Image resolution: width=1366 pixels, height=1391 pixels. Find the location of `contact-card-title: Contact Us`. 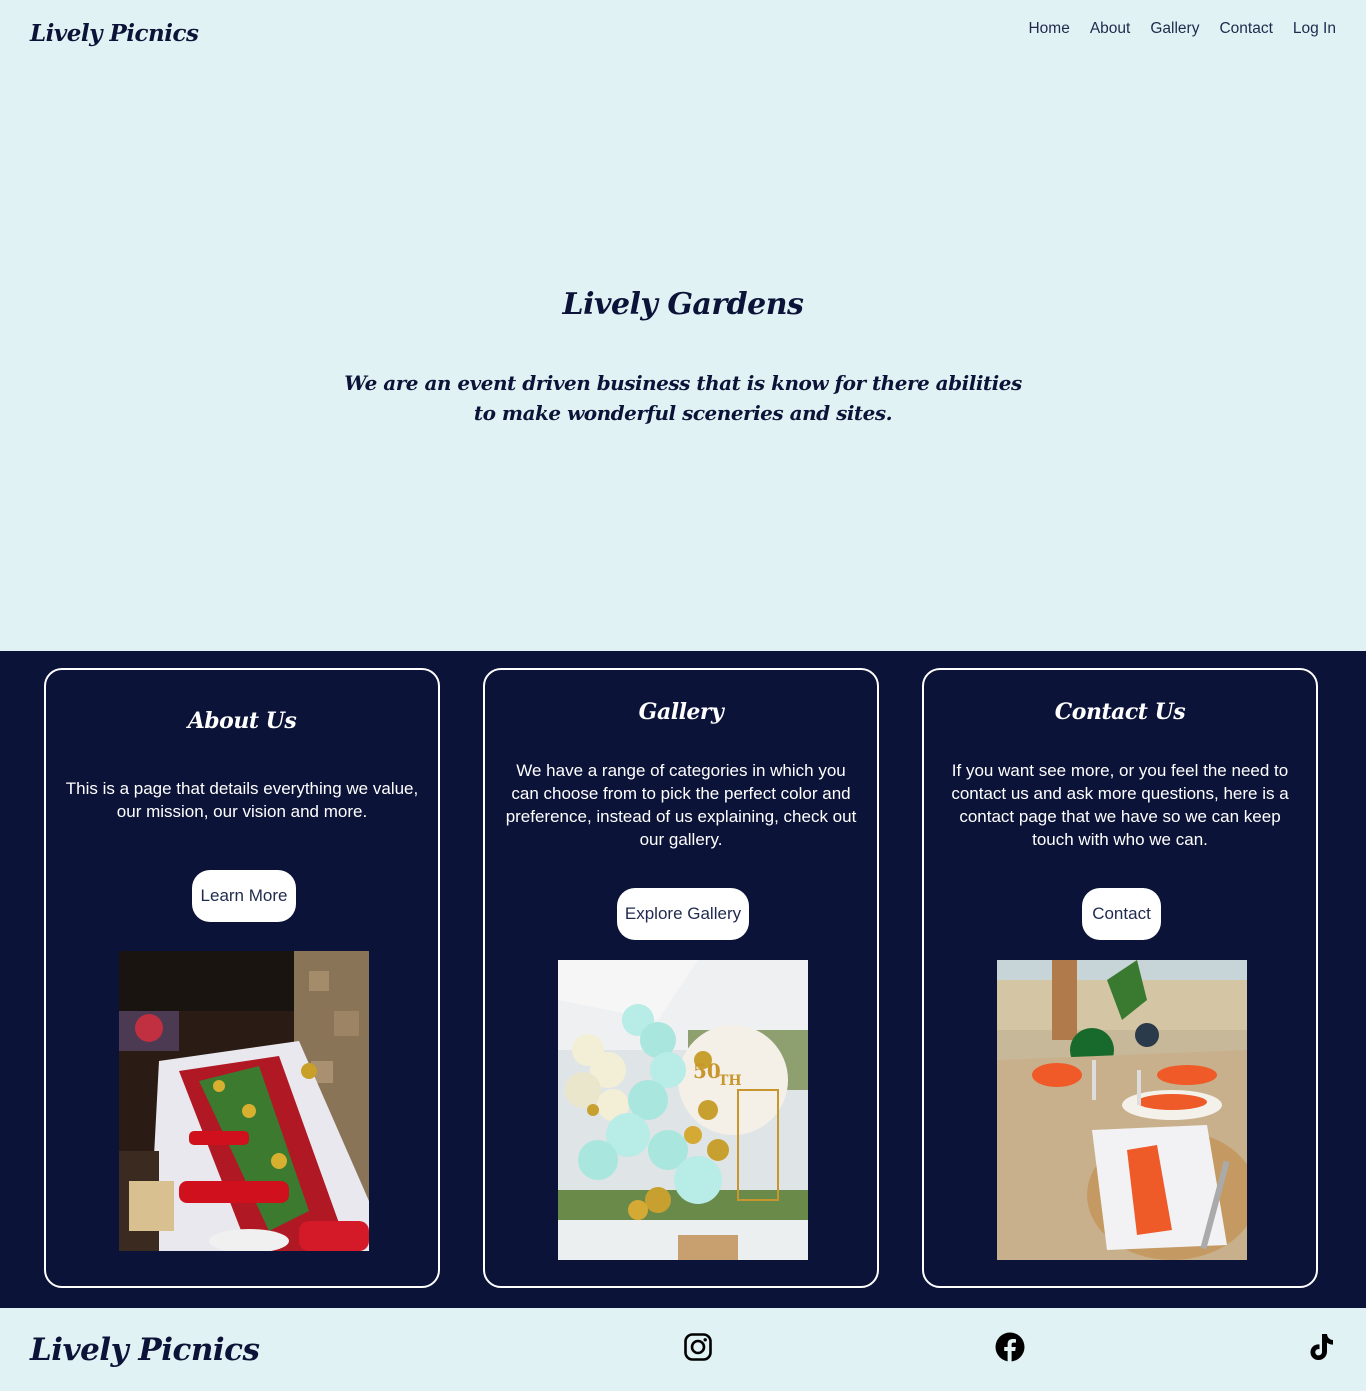

contact-card-title: Contact Us is located at coordinates (1120, 712).